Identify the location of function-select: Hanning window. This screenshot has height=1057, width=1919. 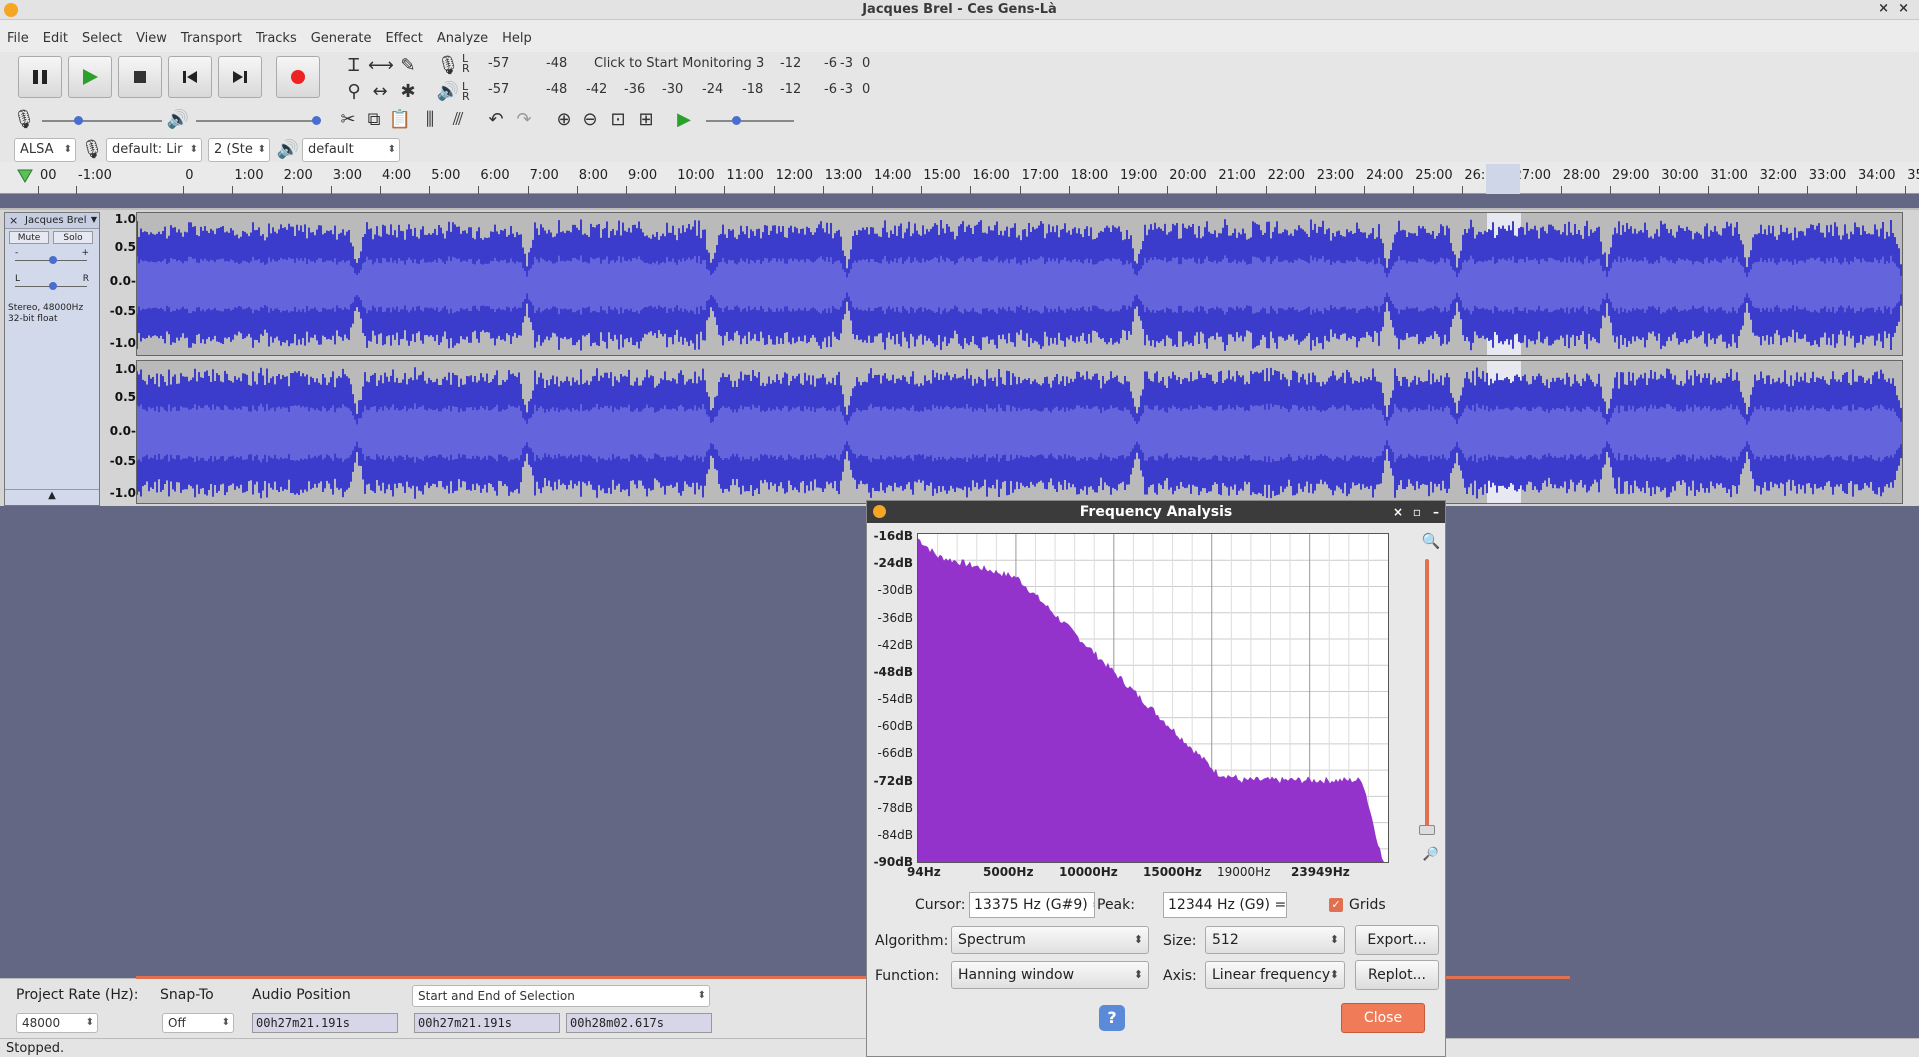
(1050, 975).